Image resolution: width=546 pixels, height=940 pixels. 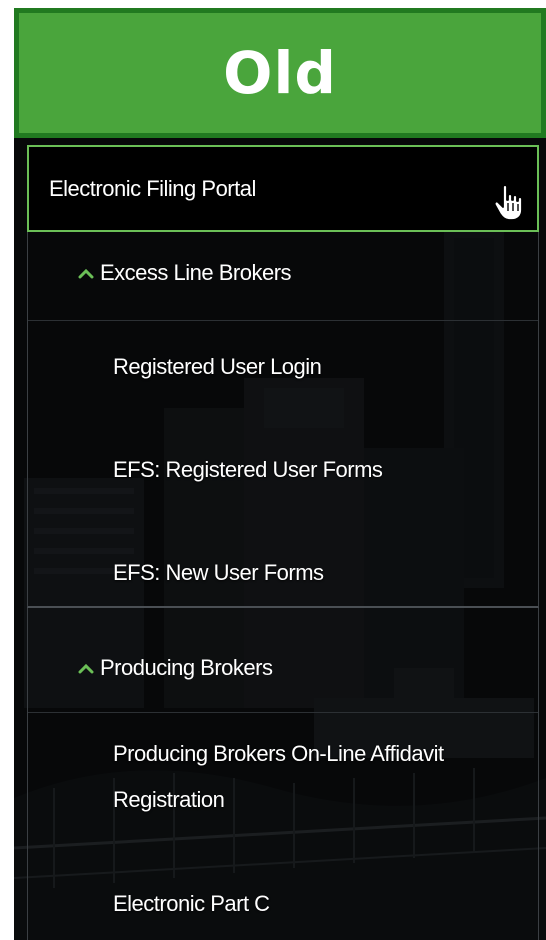 I want to click on registered-user-login-link: Registered User Login, so click(x=313, y=367).